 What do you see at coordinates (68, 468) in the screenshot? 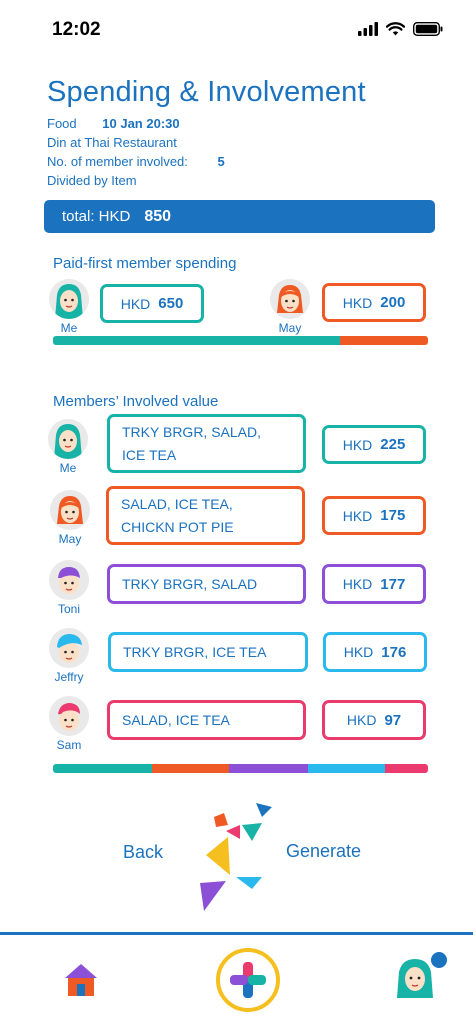
I see `involved-name-me: Me` at bounding box center [68, 468].